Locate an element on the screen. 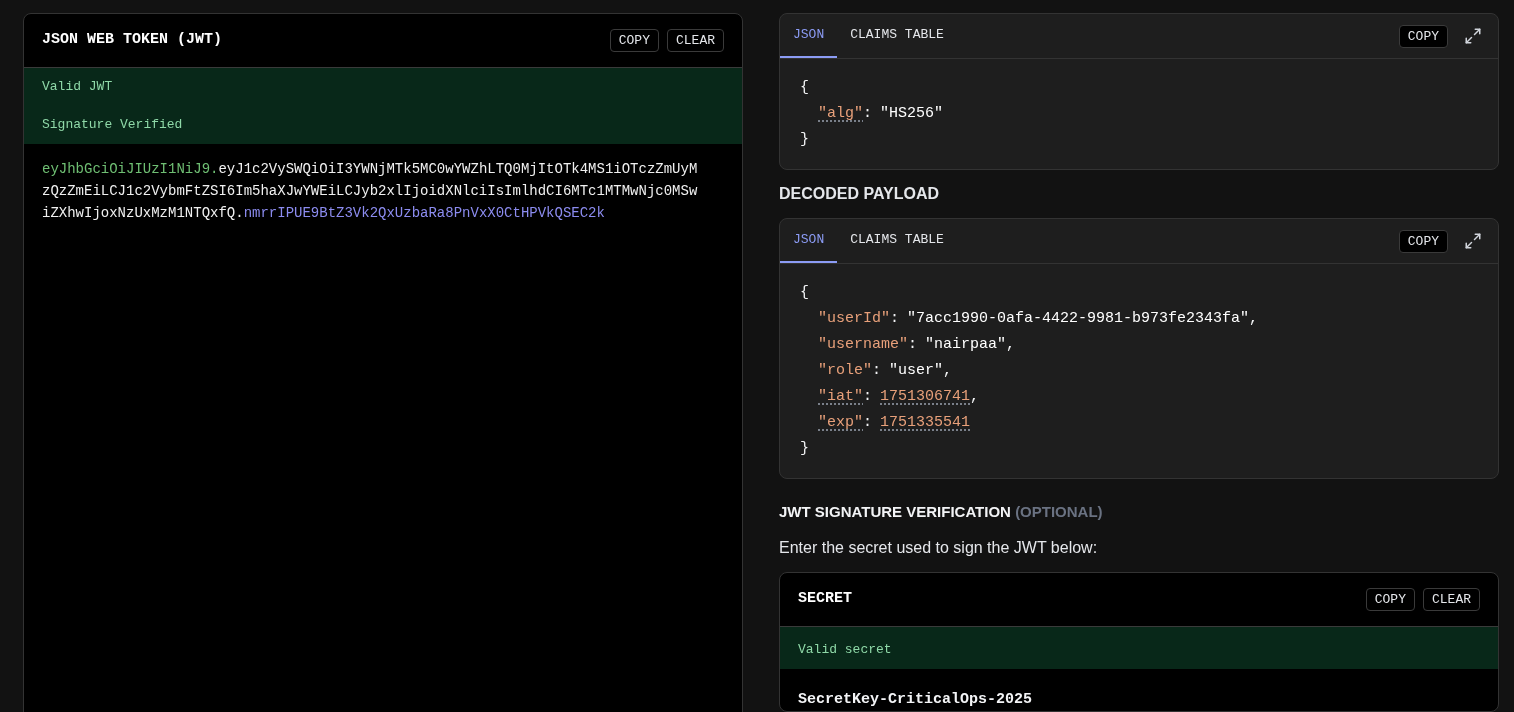 This screenshot has width=1514, height=712. status-text: Valid secret is located at coordinates (845, 649).